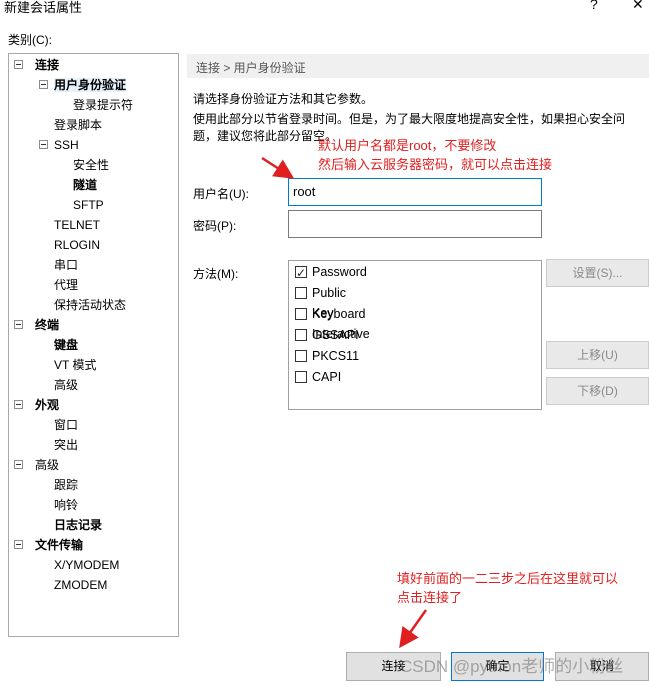 This screenshot has width=649, height=686. Describe the element at coordinates (66, 445) in the screenshot. I see `tree-item-highlight: 突出` at that location.